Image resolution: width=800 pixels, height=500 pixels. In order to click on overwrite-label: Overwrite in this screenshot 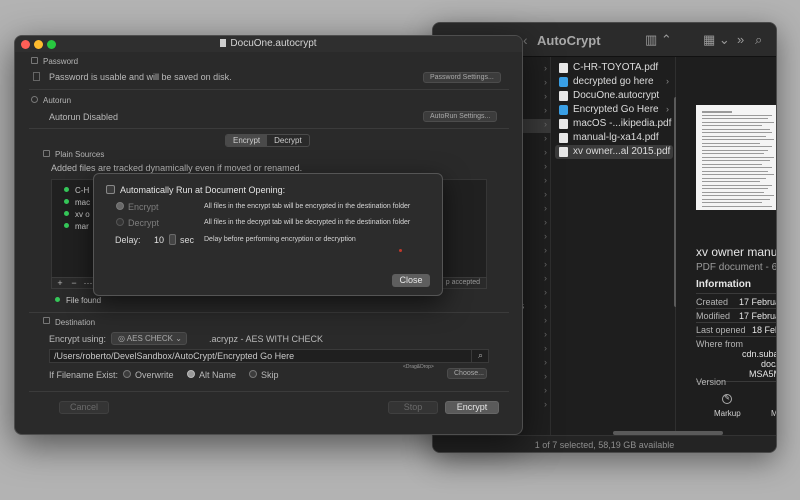, I will do `click(154, 375)`.